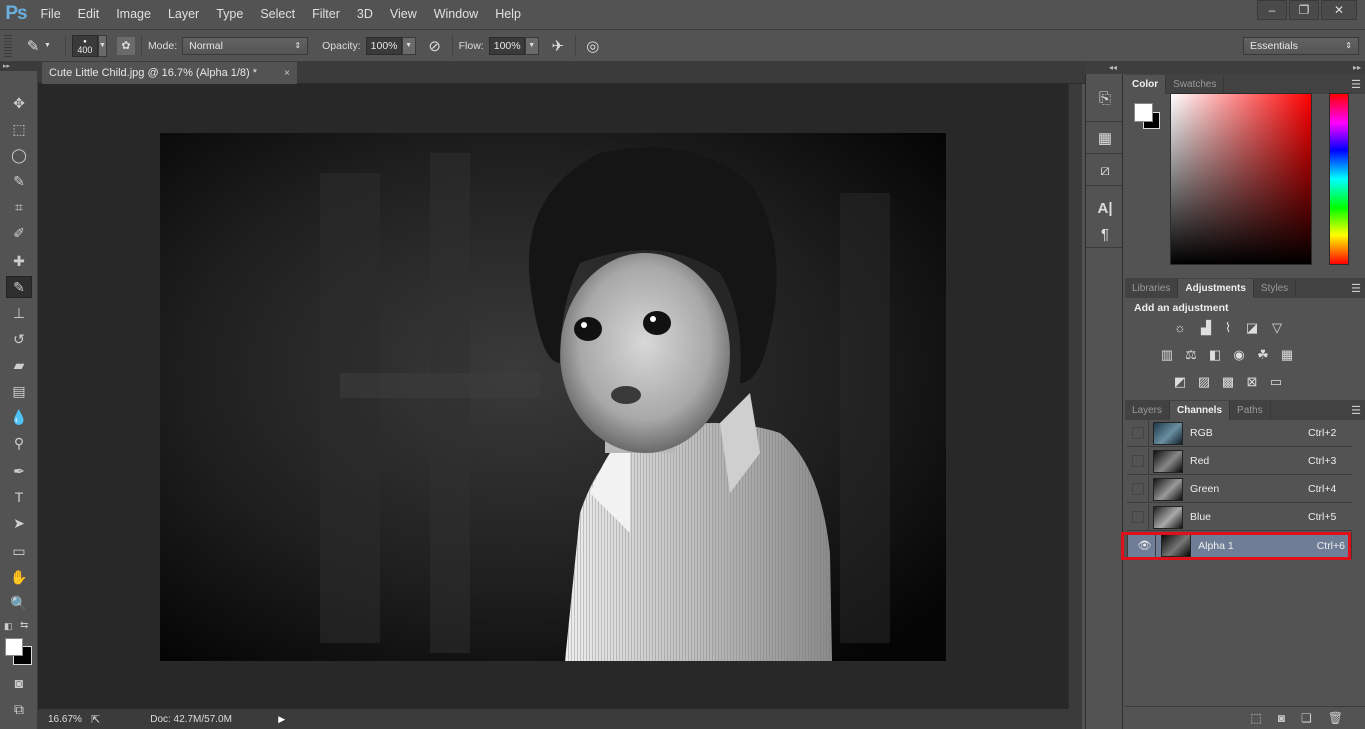  I want to click on channel-row-blue: Blue Ctrl+5, so click(1239, 517).